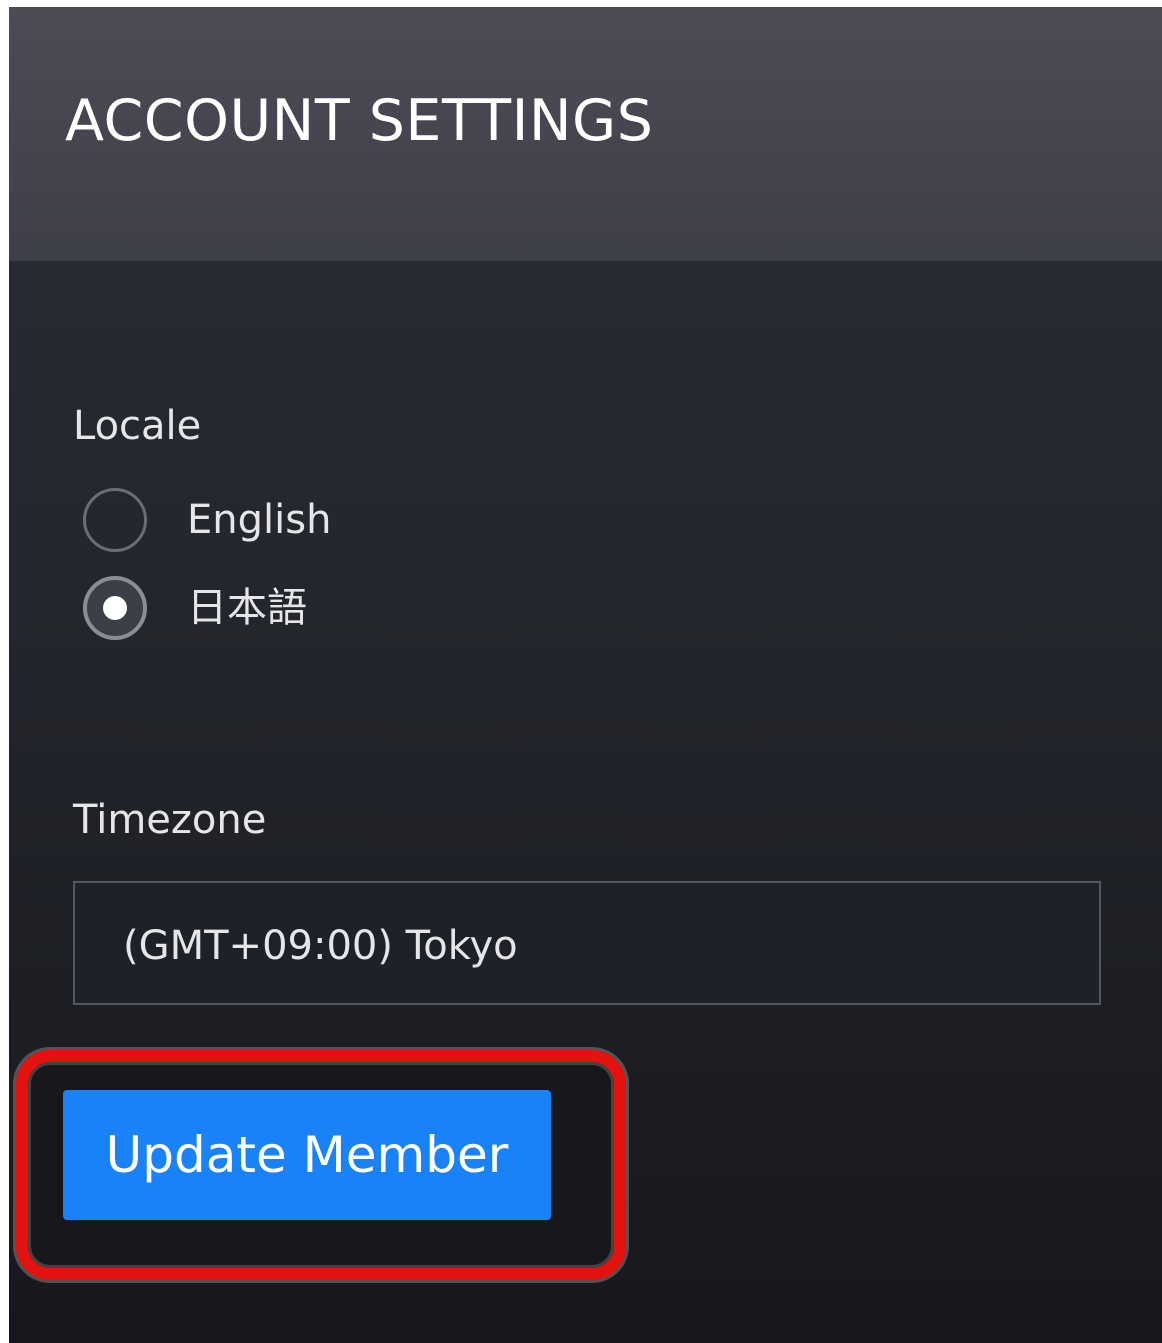 The width and height of the screenshot is (1162, 1343). I want to click on radio-dot-icon, so click(115, 608).